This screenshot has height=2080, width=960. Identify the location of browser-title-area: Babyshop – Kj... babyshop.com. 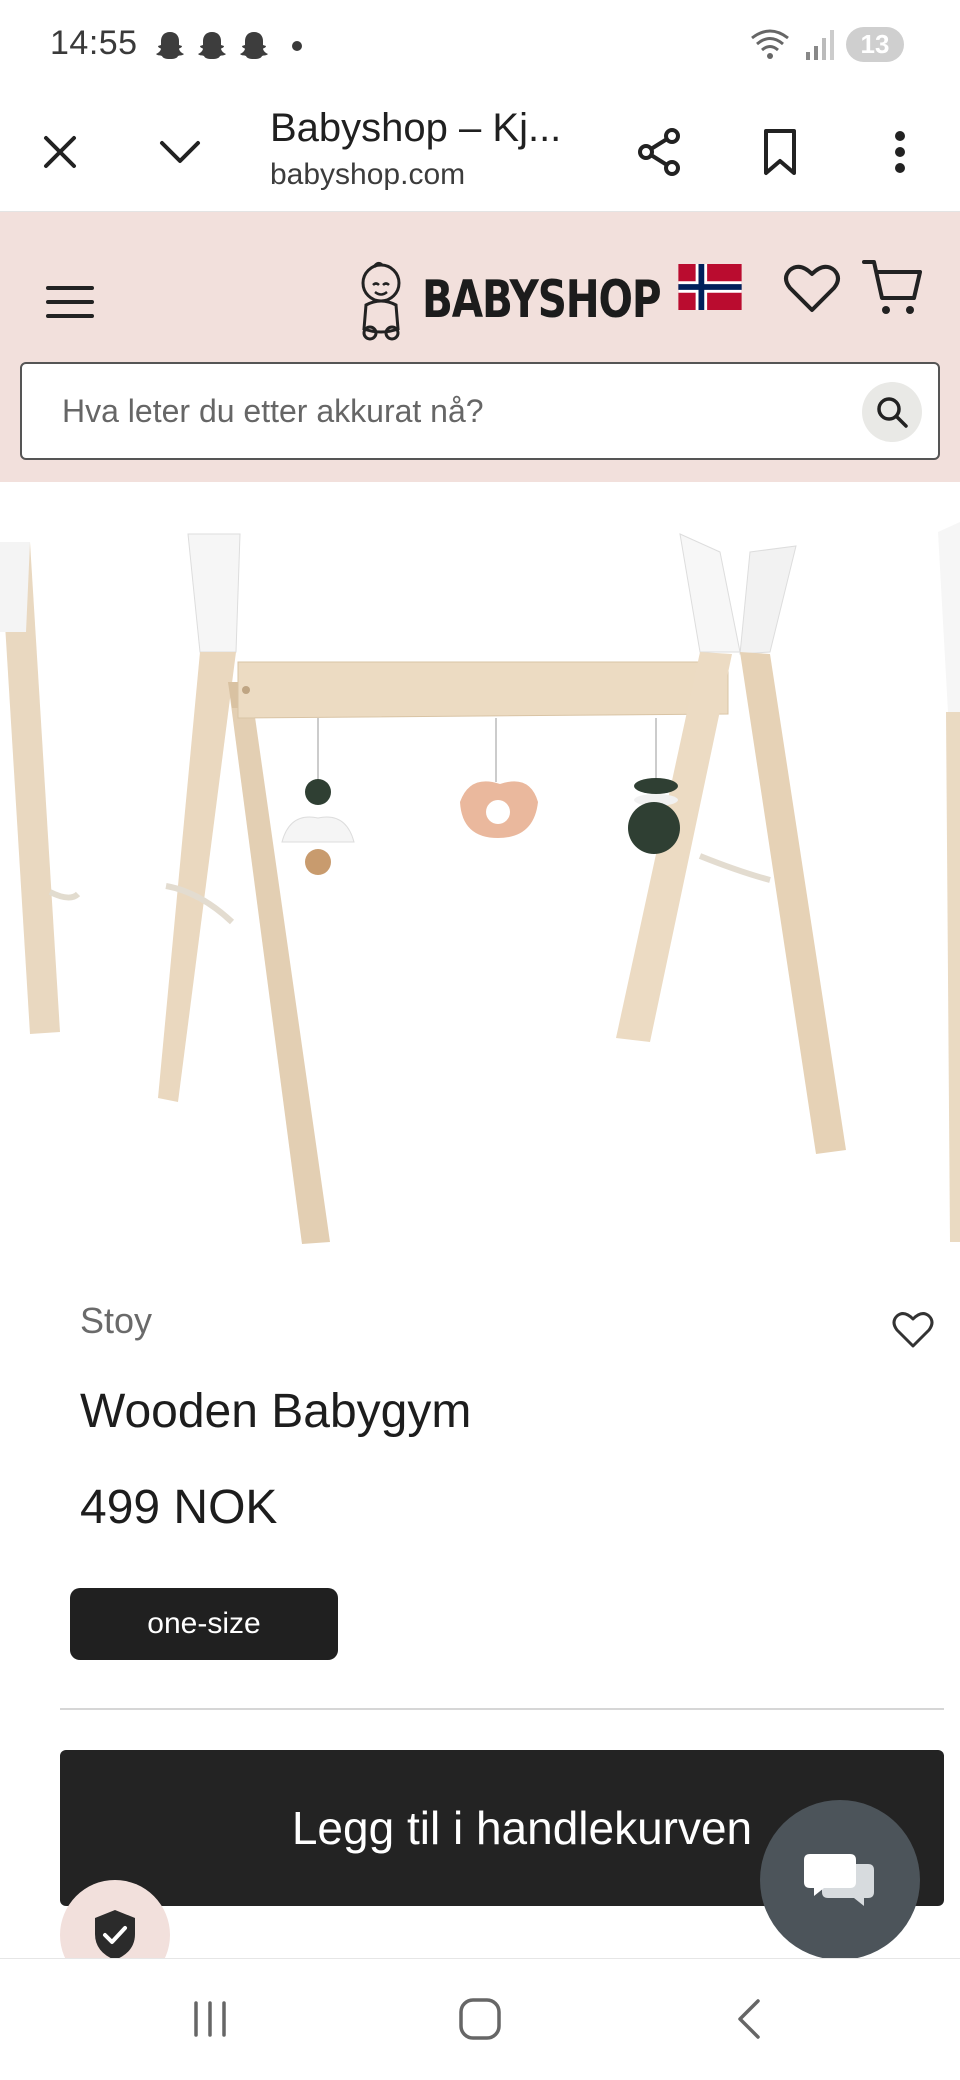
(430, 145).